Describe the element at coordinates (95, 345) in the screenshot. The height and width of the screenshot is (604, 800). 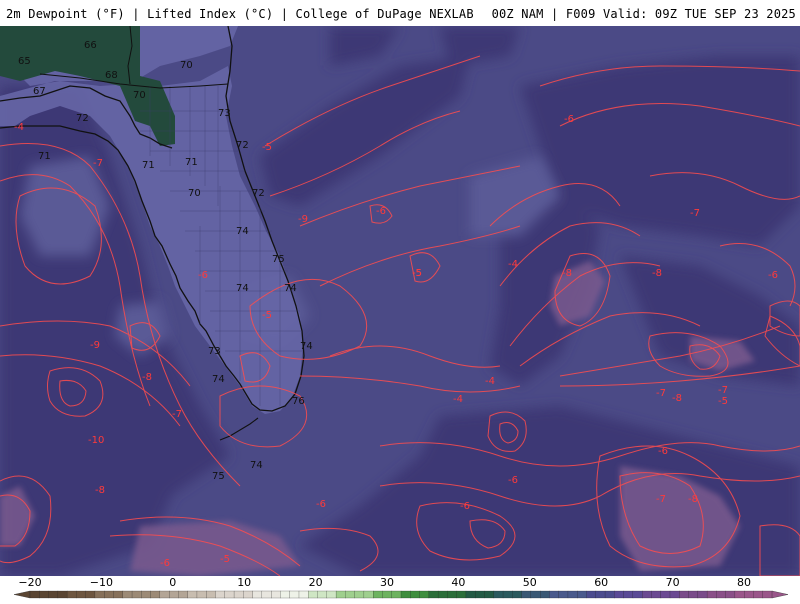
I see `lifted-index-value-label: -9` at that location.